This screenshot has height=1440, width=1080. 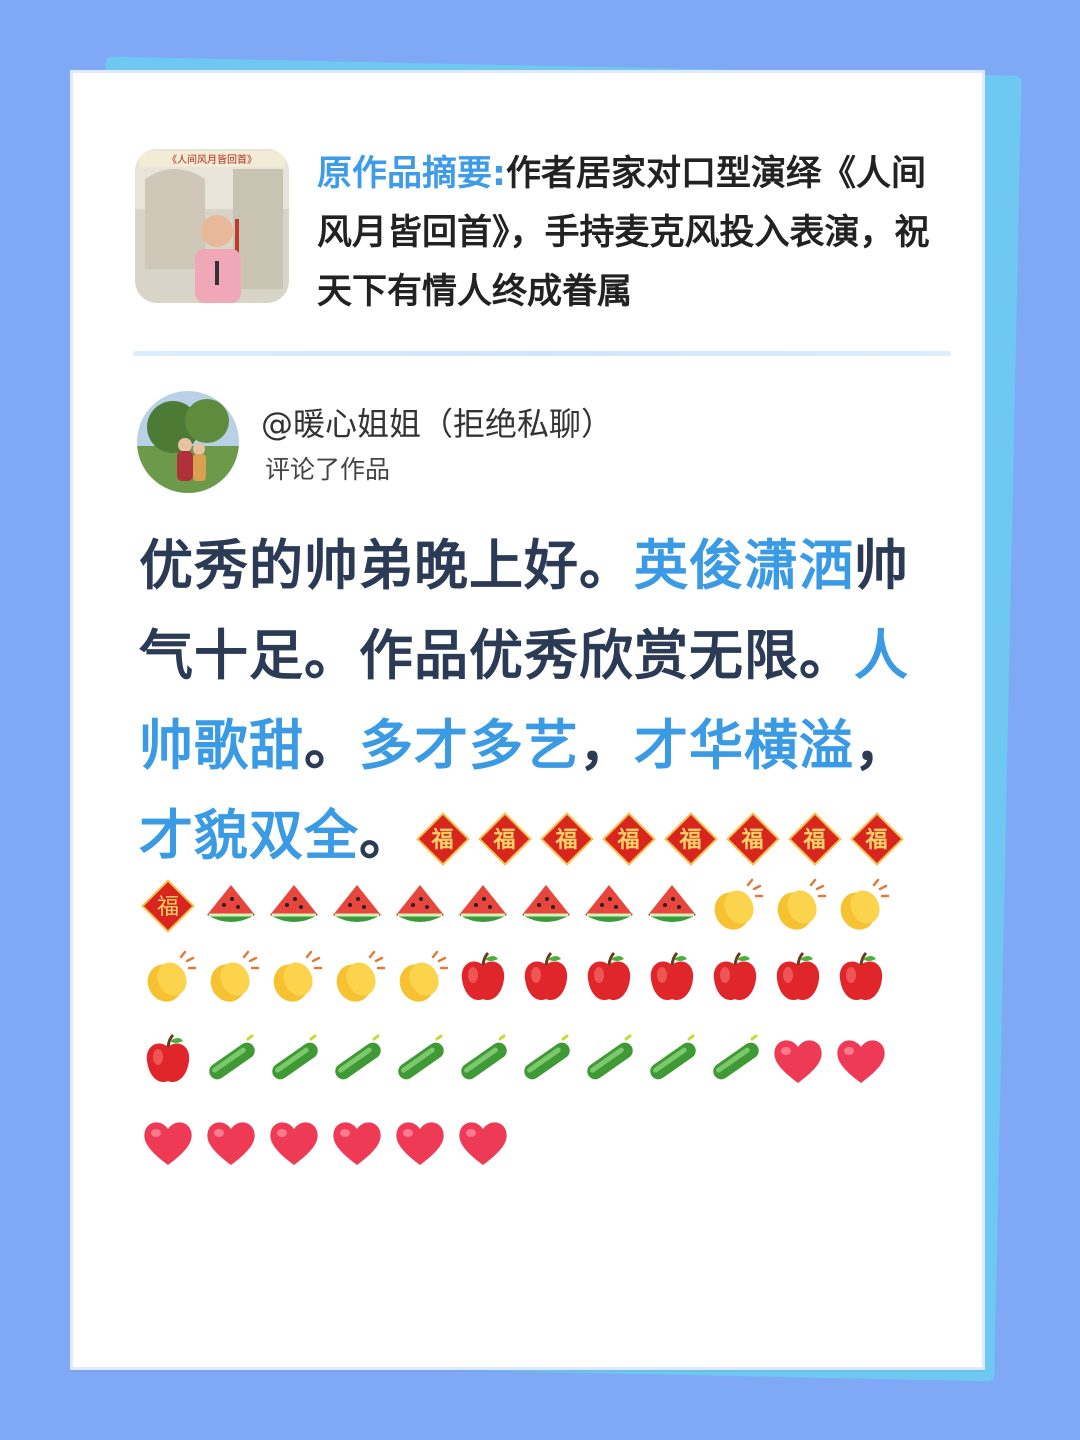 I want to click on highlighted-phrase: 多才多艺, so click(x=469, y=745).